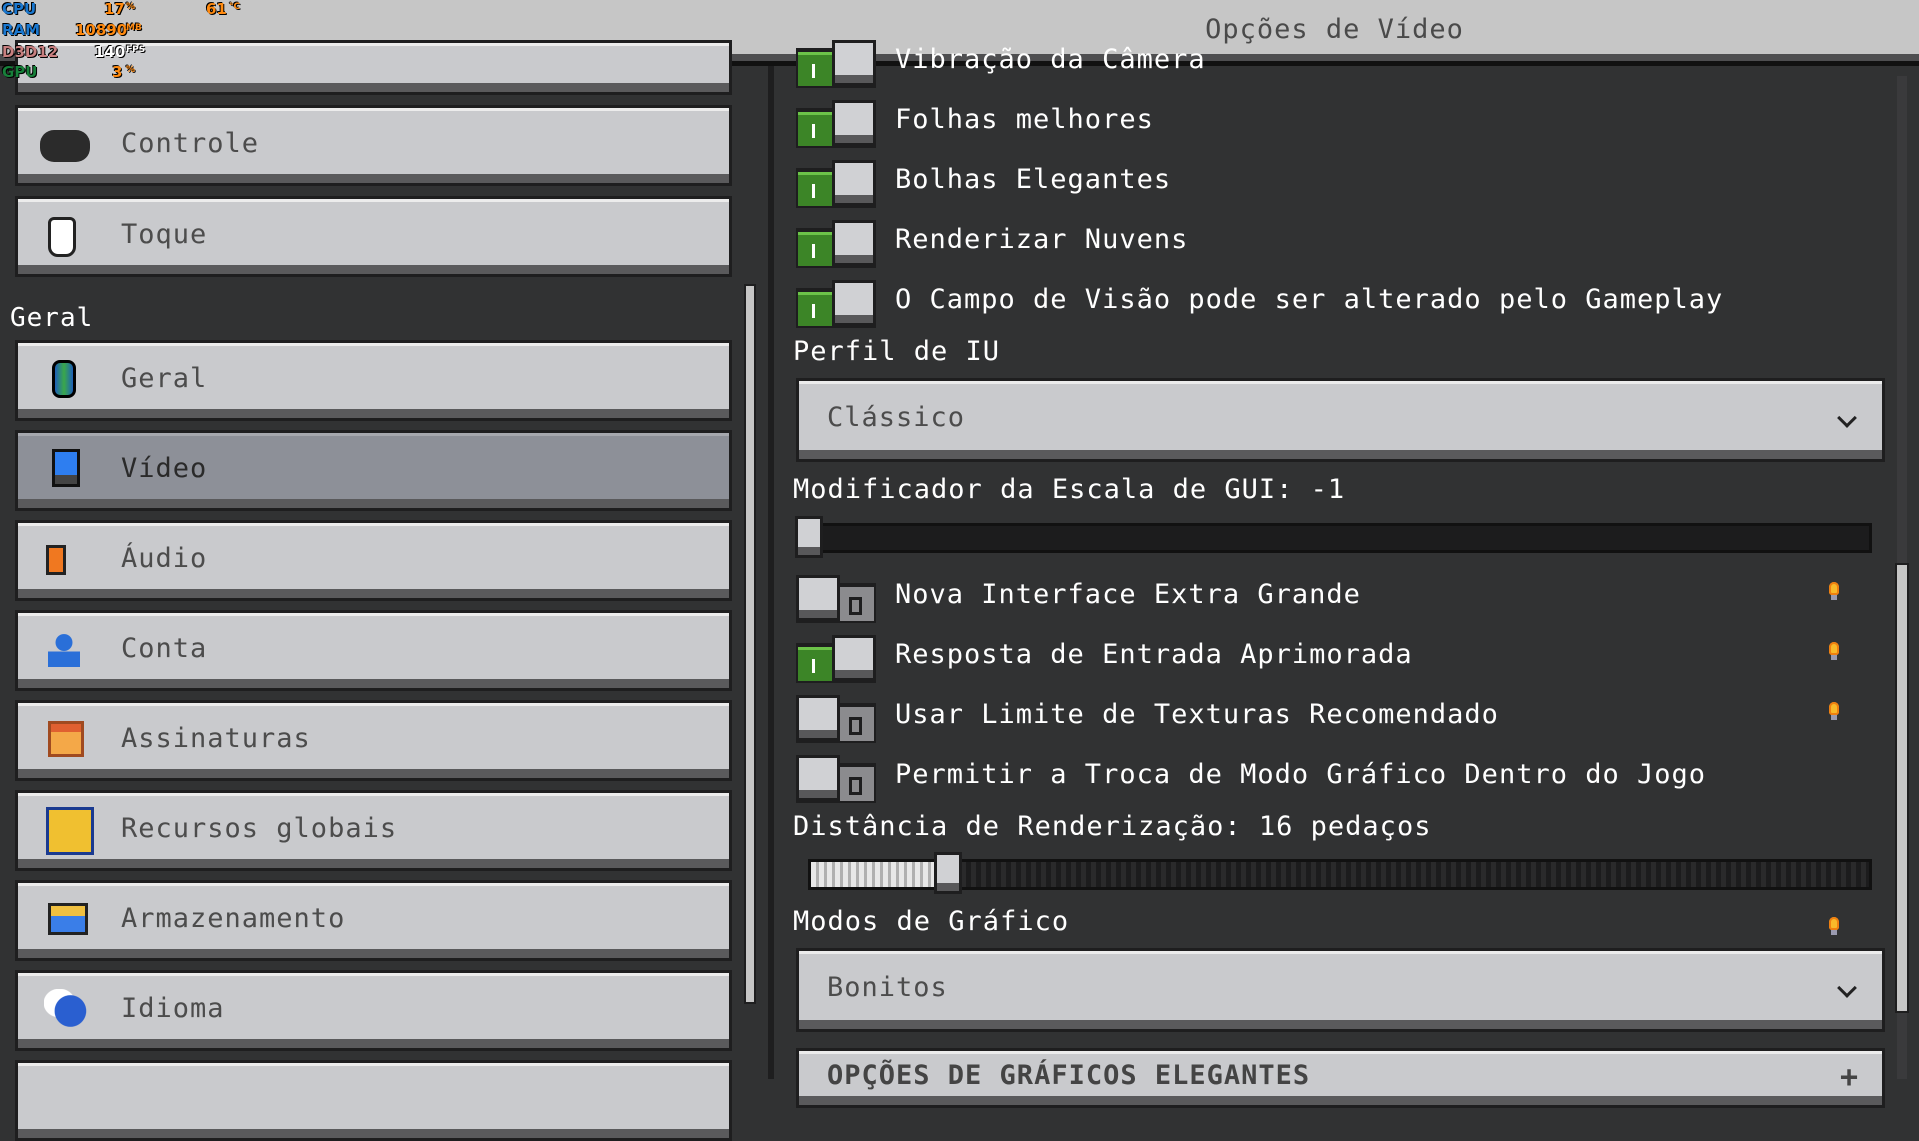 The image size is (1919, 1141). What do you see at coordinates (1069, 1075) in the screenshot?
I see `section-label: OPÇÕES DE GRÁFICOS ELEGANTES` at bounding box center [1069, 1075].